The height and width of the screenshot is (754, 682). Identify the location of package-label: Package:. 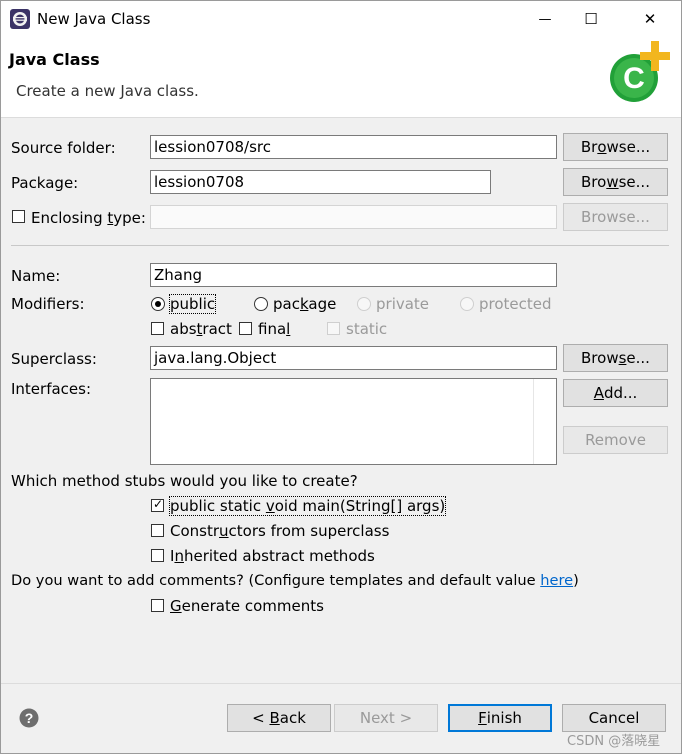
(45, 183).